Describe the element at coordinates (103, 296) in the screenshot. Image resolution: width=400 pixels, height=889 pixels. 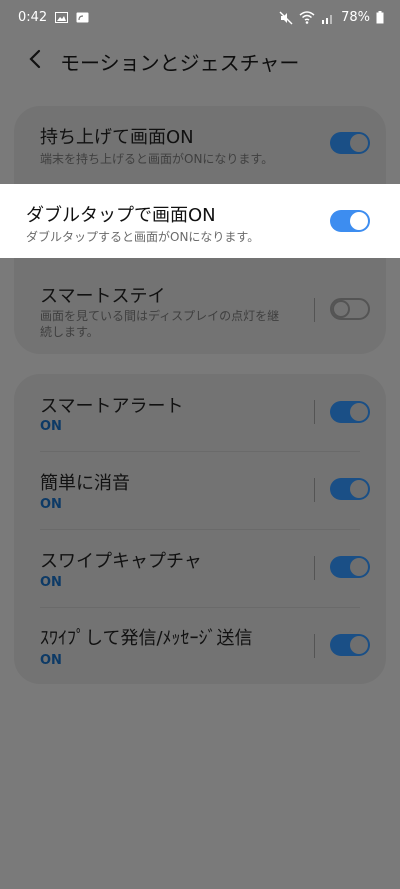
I see `setting-title: スマートステイ` at that location.